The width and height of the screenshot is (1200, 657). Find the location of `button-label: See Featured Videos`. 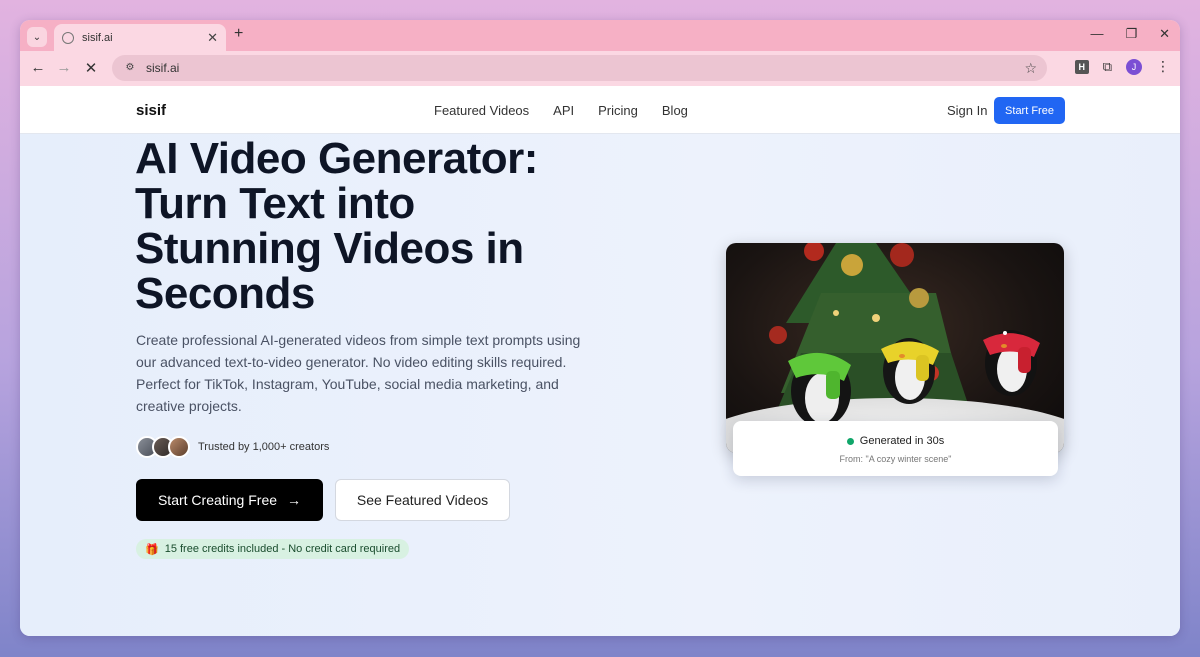

button-label: See Featured Videos is located at coordinates (422, 500).